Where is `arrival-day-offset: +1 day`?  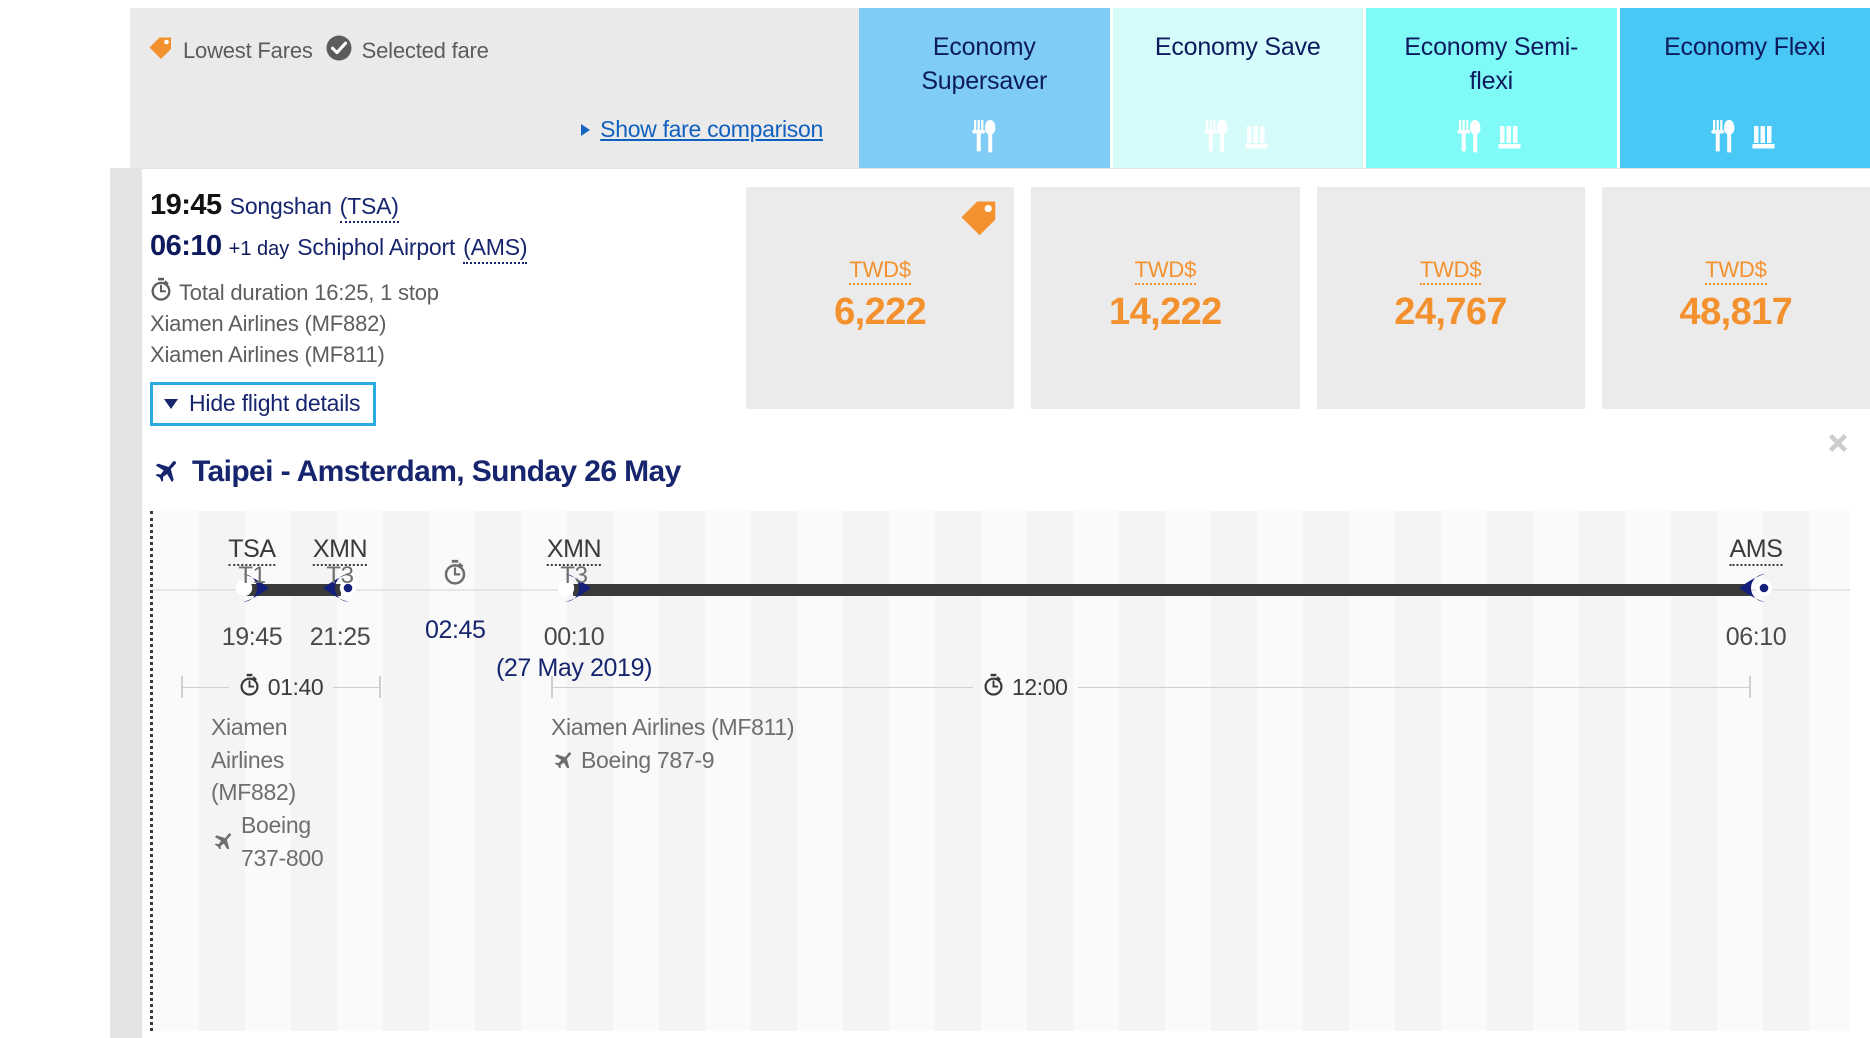
arrival-day-offset: +1 day is located at coordinates (259, 249).